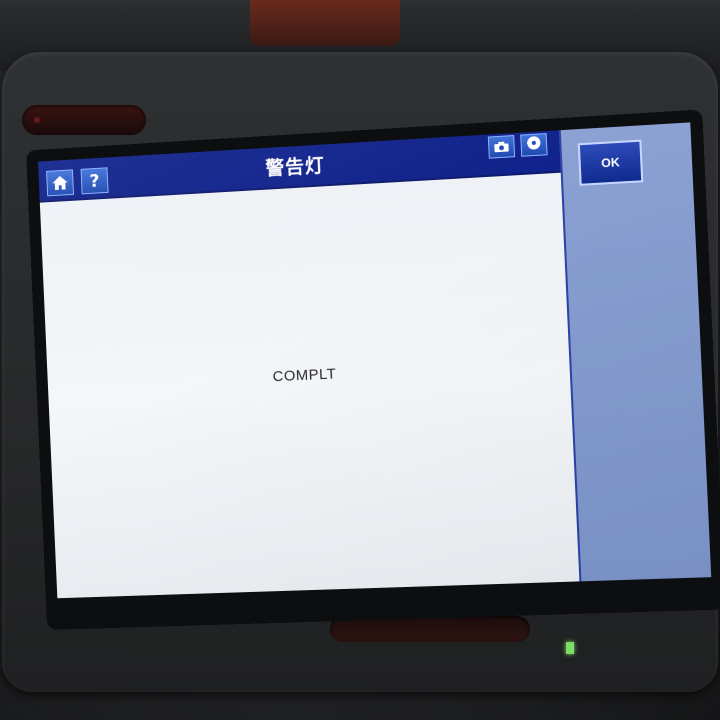  I want to click on camera-icon, so click(501, 147).